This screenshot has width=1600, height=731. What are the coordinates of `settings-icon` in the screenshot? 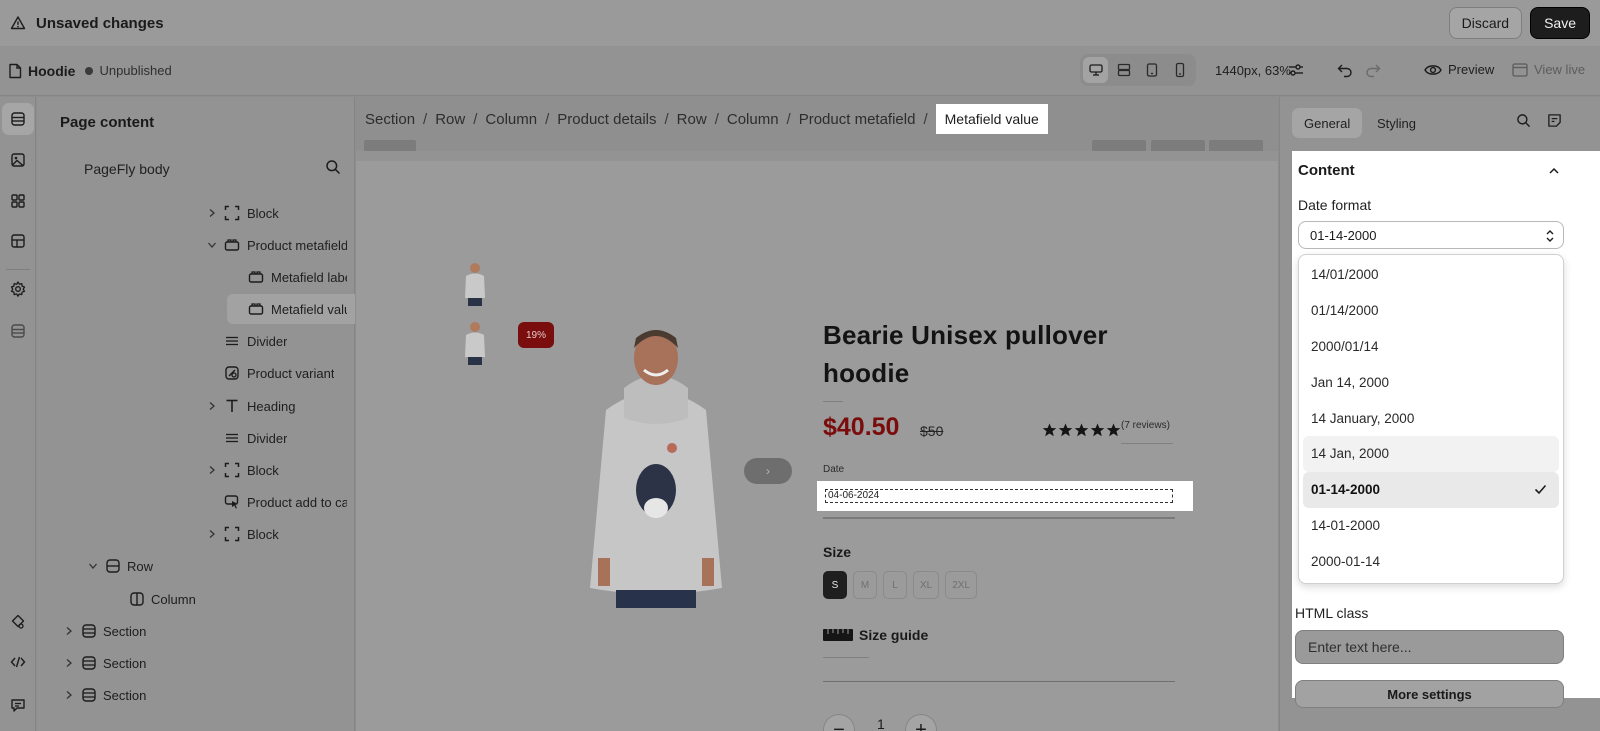 It's located at (18, 289).